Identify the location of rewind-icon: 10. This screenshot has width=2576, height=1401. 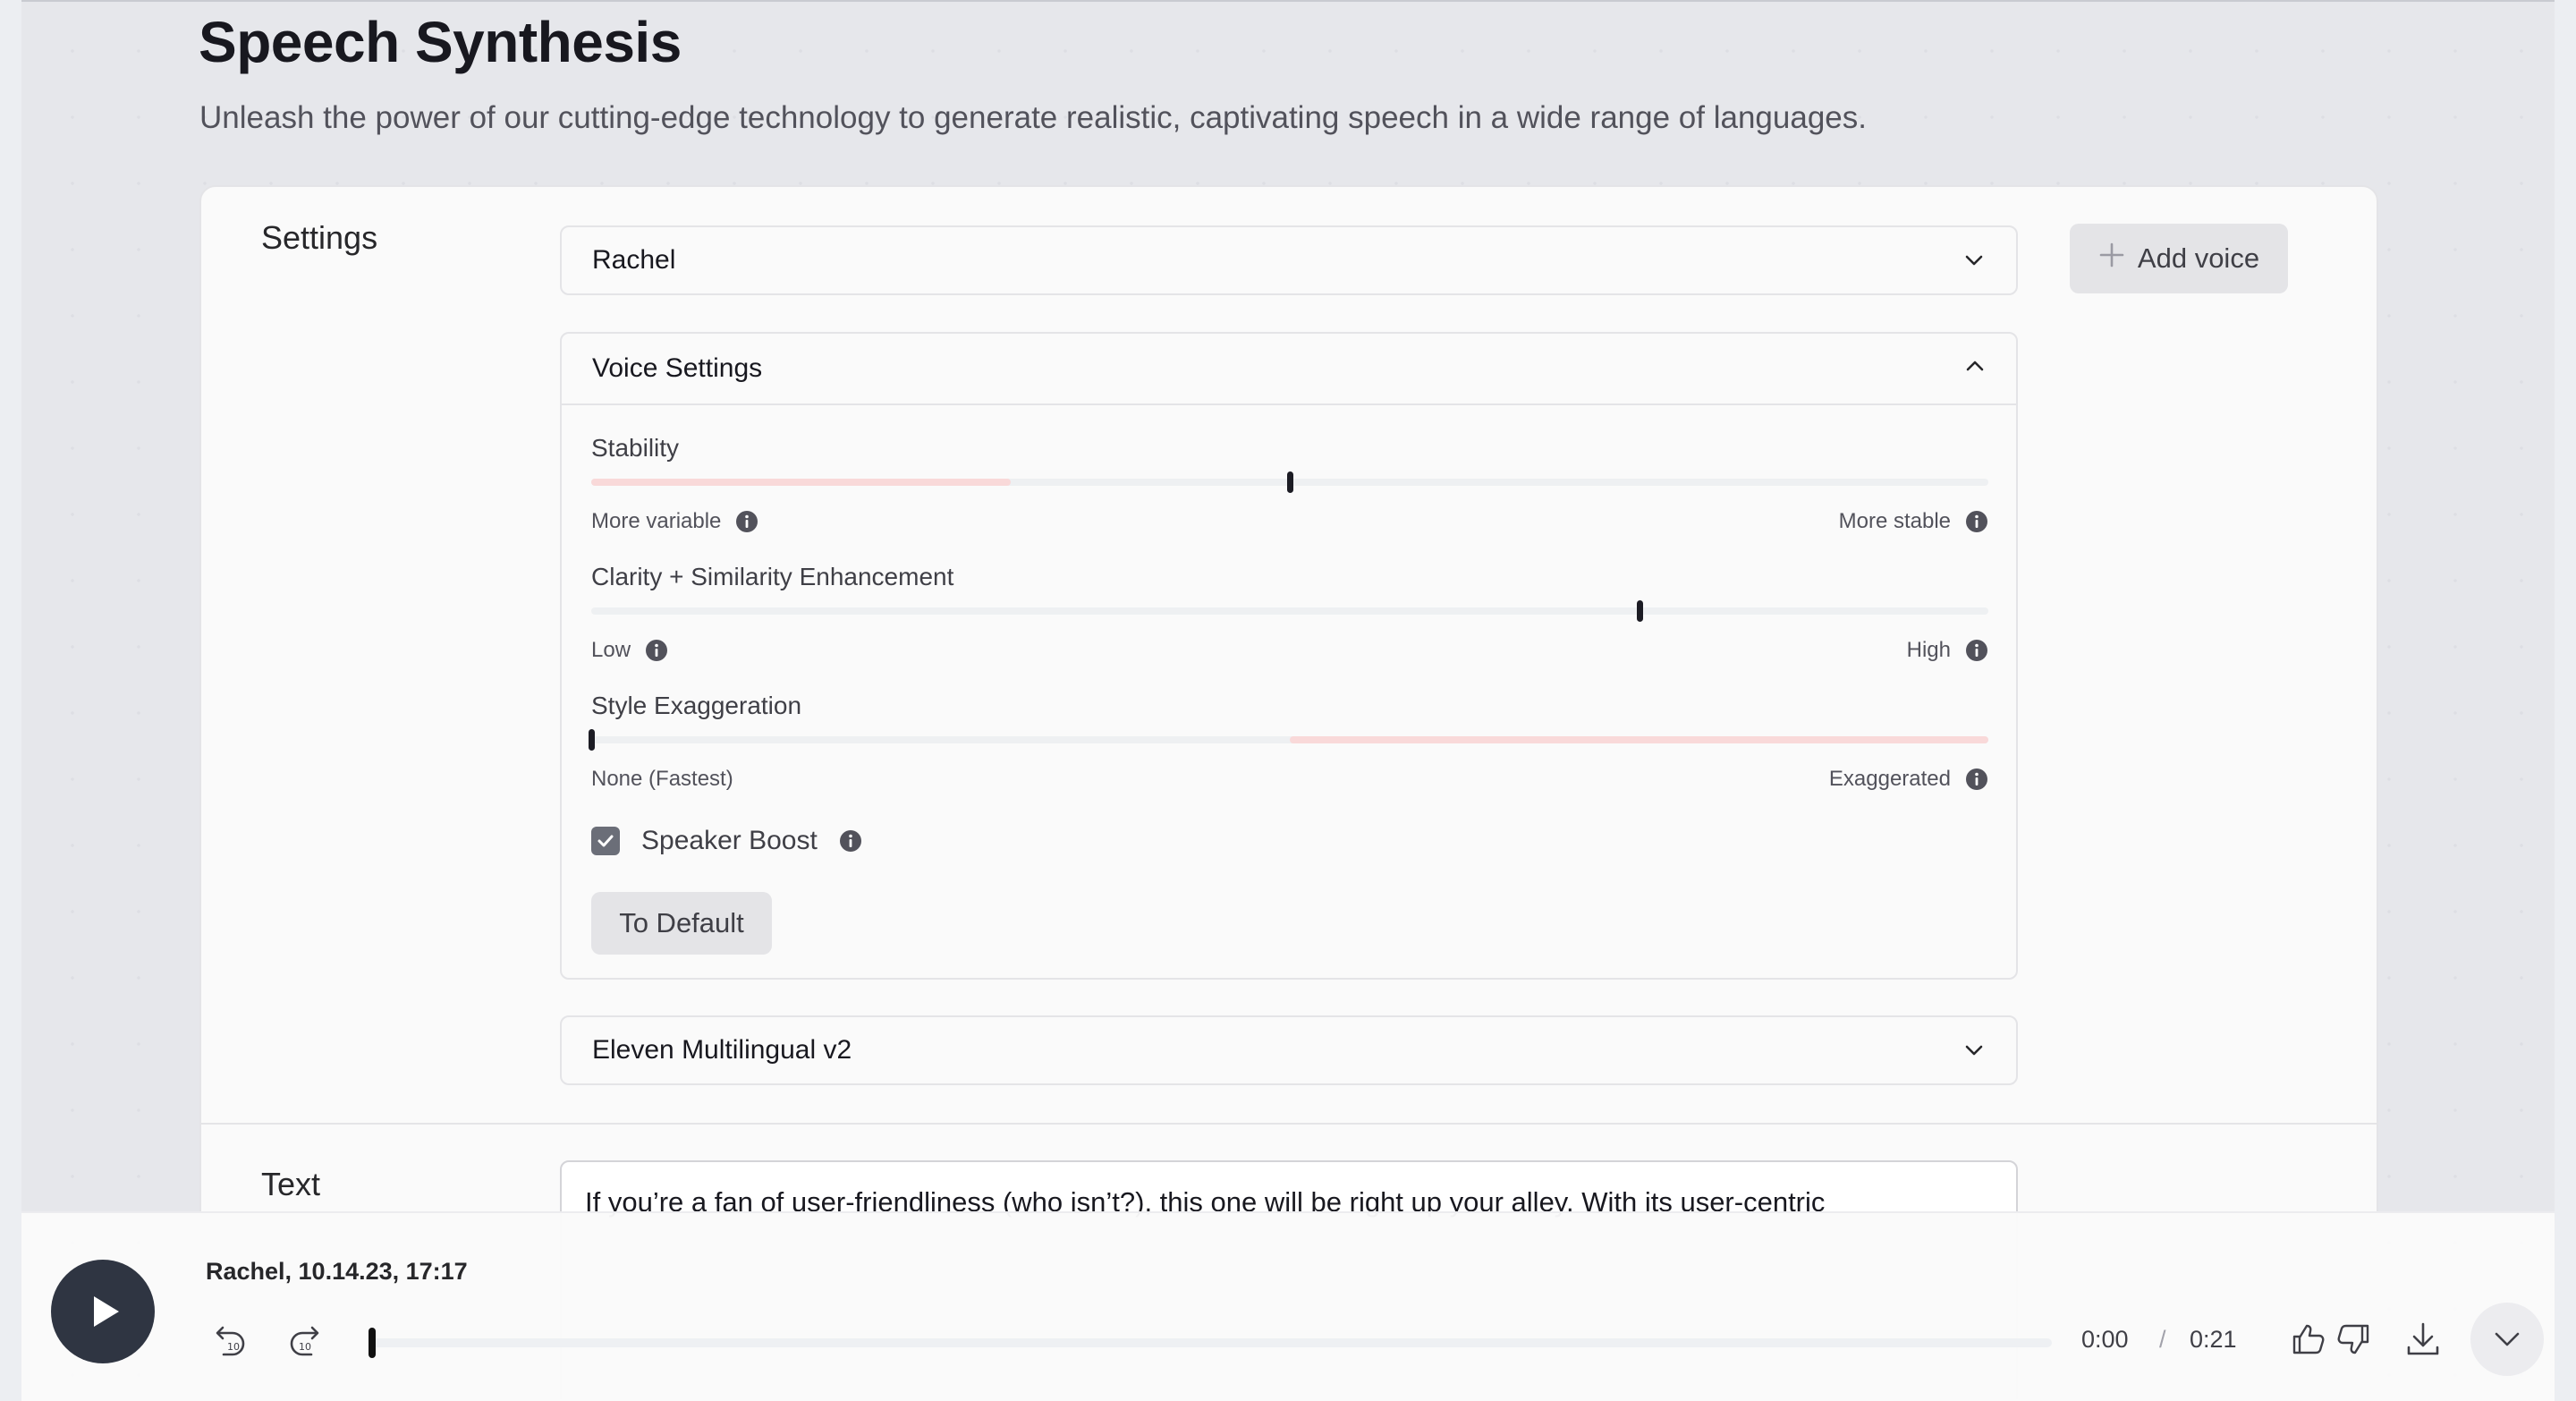
(230, 1341).